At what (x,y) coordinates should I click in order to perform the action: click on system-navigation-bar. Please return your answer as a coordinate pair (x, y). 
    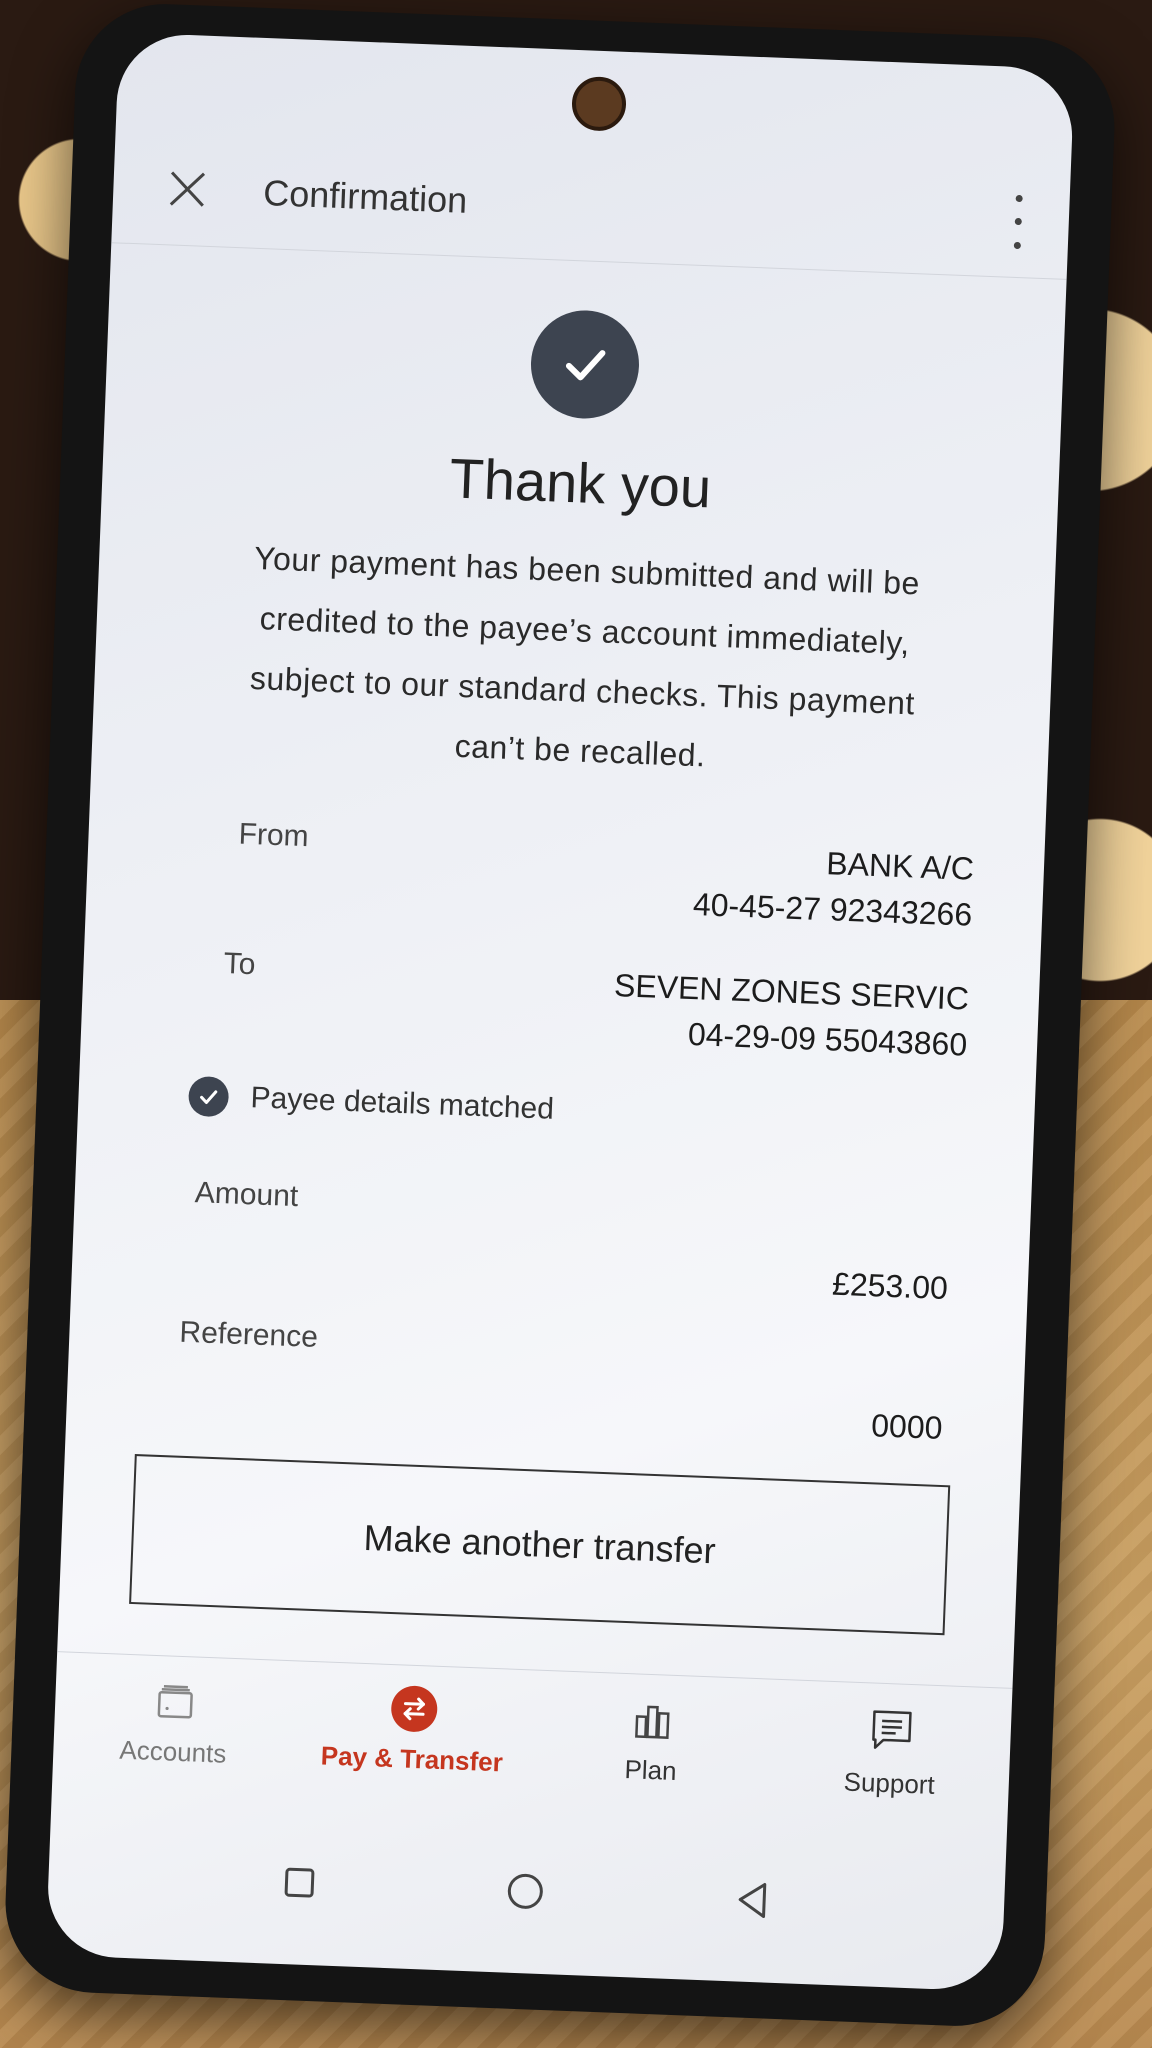
    Looking at the image, I should click on (526, 1893).